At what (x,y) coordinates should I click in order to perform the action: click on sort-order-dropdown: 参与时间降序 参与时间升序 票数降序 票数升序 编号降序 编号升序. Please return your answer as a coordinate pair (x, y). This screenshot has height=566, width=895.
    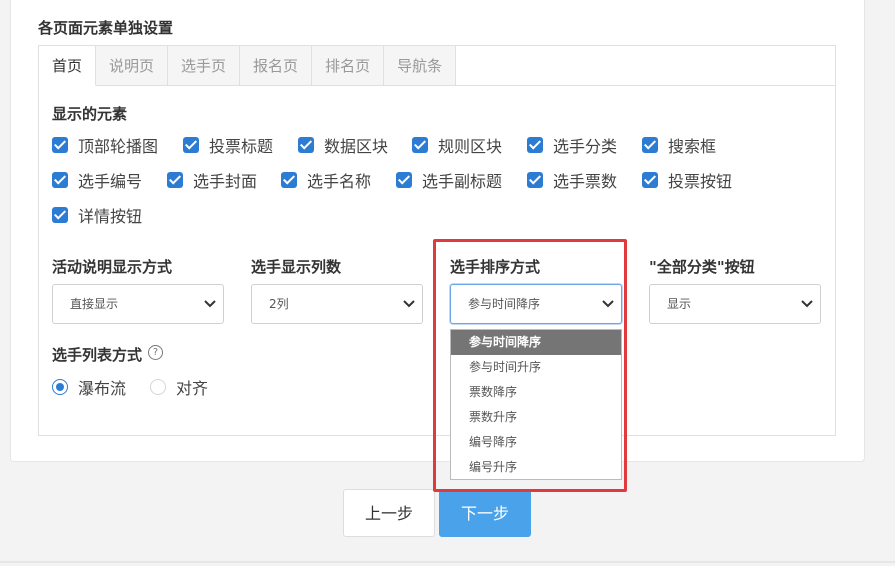
    Looking at the image, I should click on (536, 404).